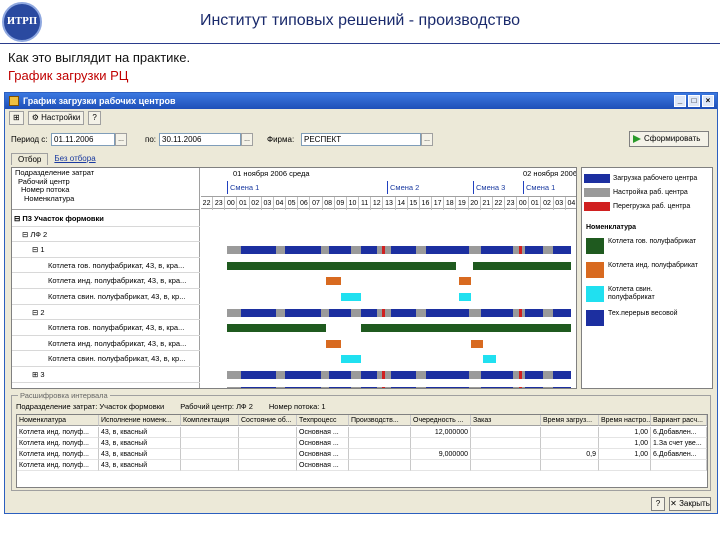 Image resolution: width=720 pixels, height=540 pixels. What do you see at coordinates (74, 159) in the screenshot?
I see `tab-no-filter: Без отбора` at bounding box center [74, 159].